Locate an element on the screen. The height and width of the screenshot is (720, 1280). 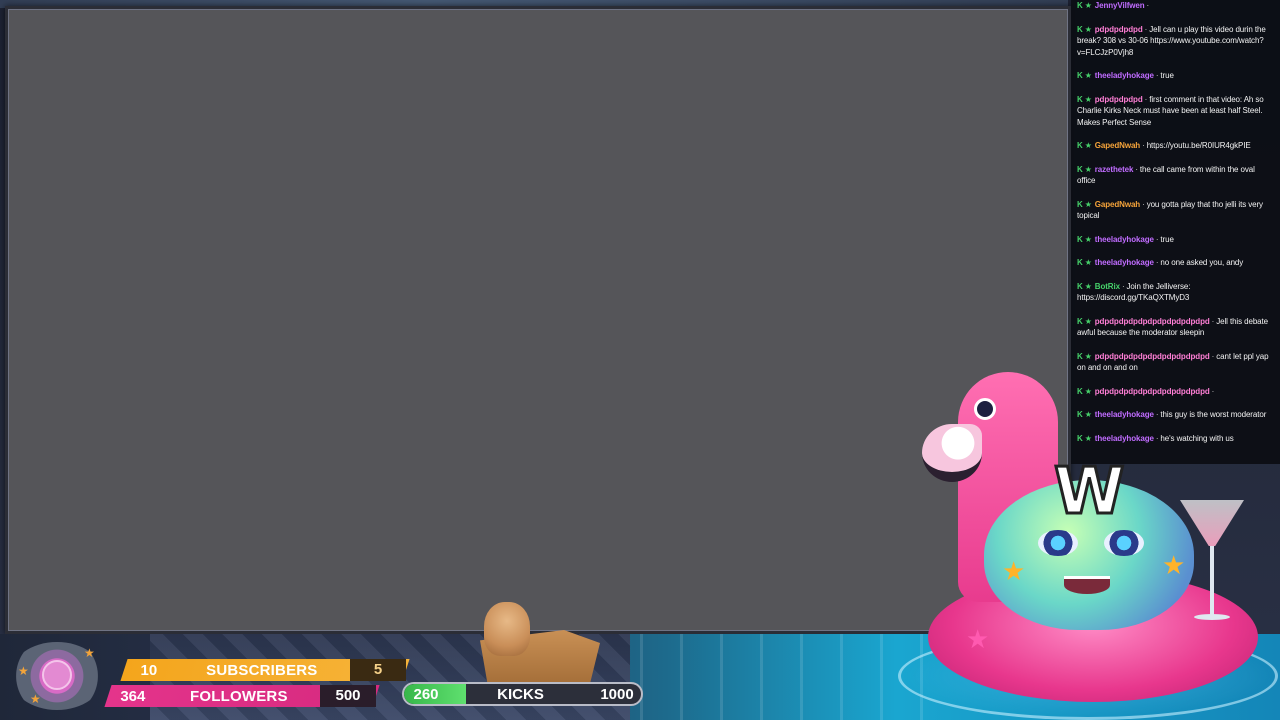
chat-message: K ★ JennyVilfwen · is located at coordinates (1175, 6).